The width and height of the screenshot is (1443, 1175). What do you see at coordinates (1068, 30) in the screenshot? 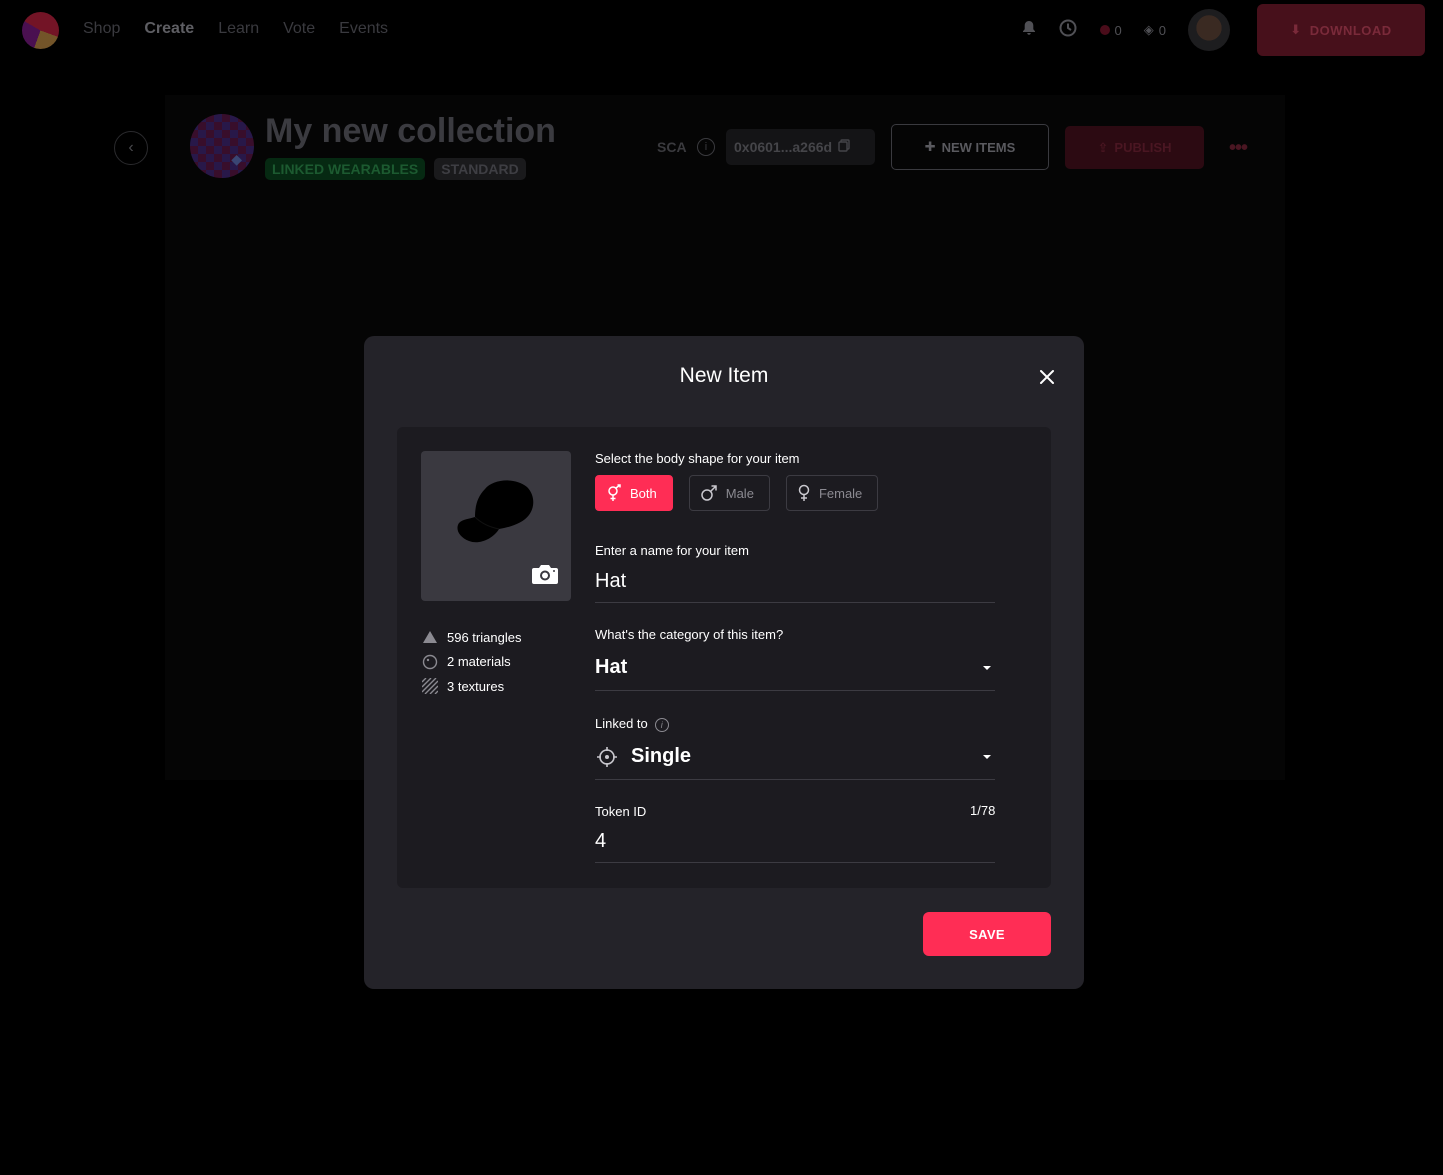
I see `history-icon` at bounding box center [1068, 30].